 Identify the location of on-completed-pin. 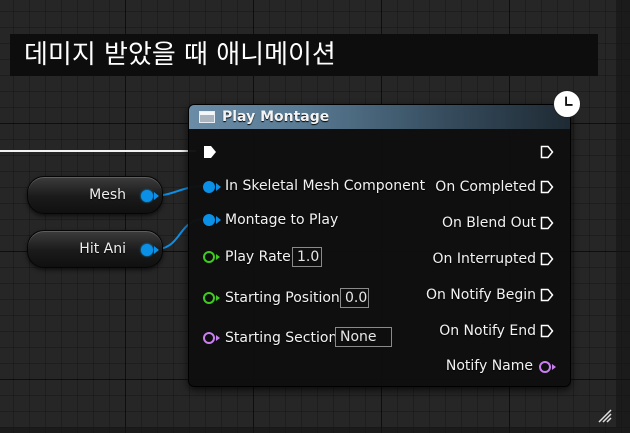
(547, 187).